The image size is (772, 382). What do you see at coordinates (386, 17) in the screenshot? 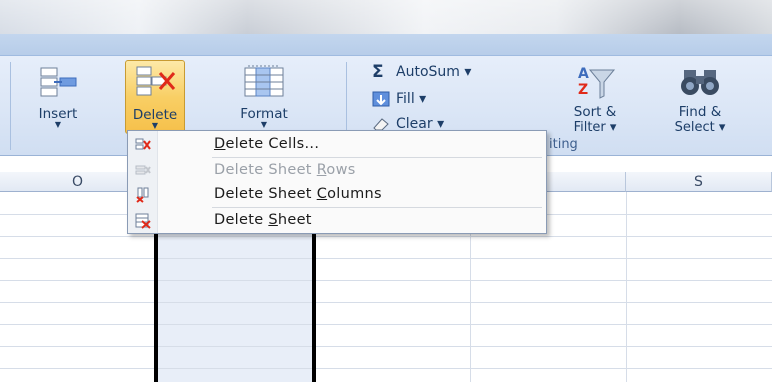
I see `title-bar` at bounding box center [386, 17].